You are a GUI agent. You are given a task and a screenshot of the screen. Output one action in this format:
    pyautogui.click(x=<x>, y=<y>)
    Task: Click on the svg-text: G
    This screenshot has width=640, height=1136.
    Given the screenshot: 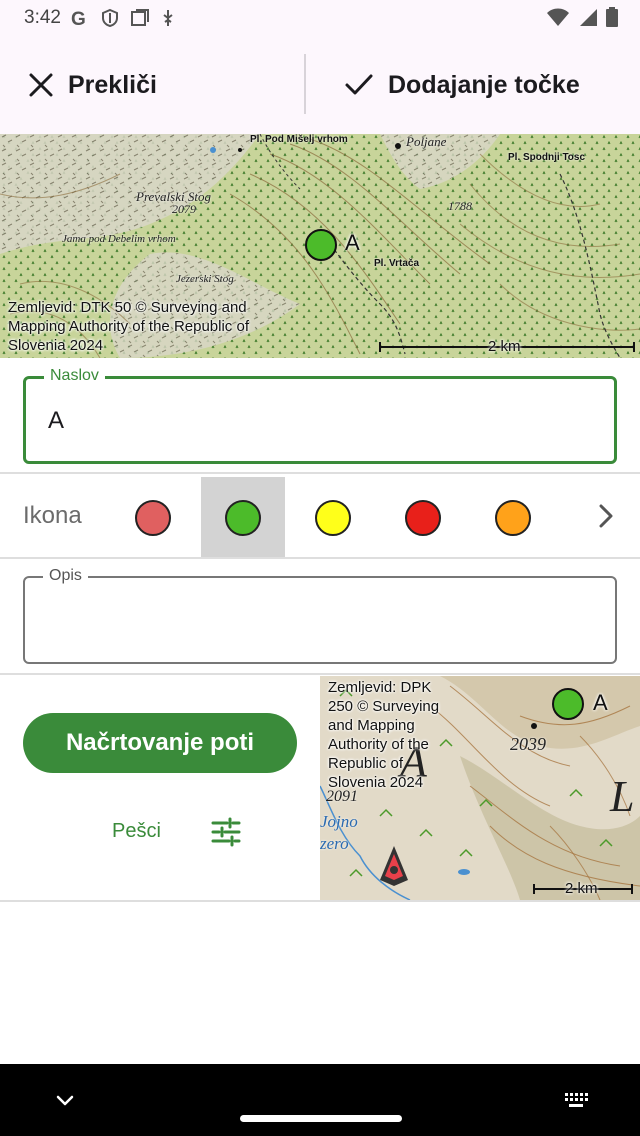 What is the action you would take?
    pyautogui.click(x=78, y=18)
    